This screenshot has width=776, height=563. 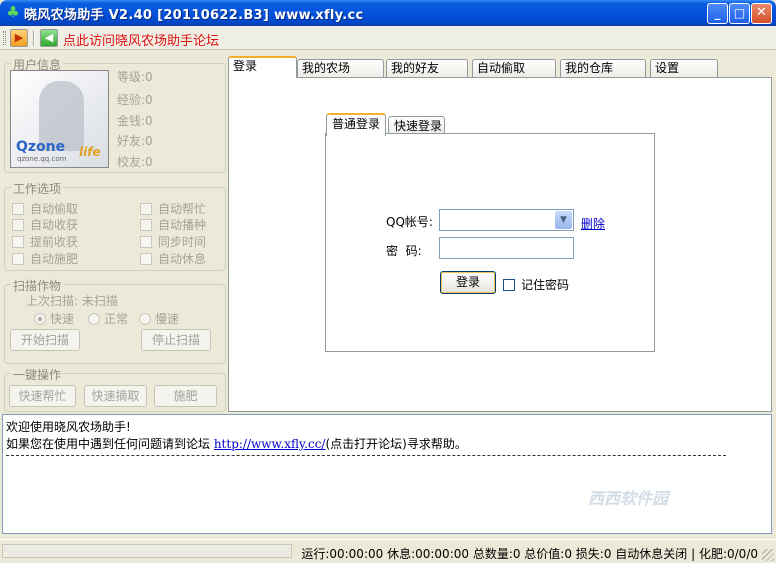 I want to click on password-label: 密 码:, so click(x=404, y=251).